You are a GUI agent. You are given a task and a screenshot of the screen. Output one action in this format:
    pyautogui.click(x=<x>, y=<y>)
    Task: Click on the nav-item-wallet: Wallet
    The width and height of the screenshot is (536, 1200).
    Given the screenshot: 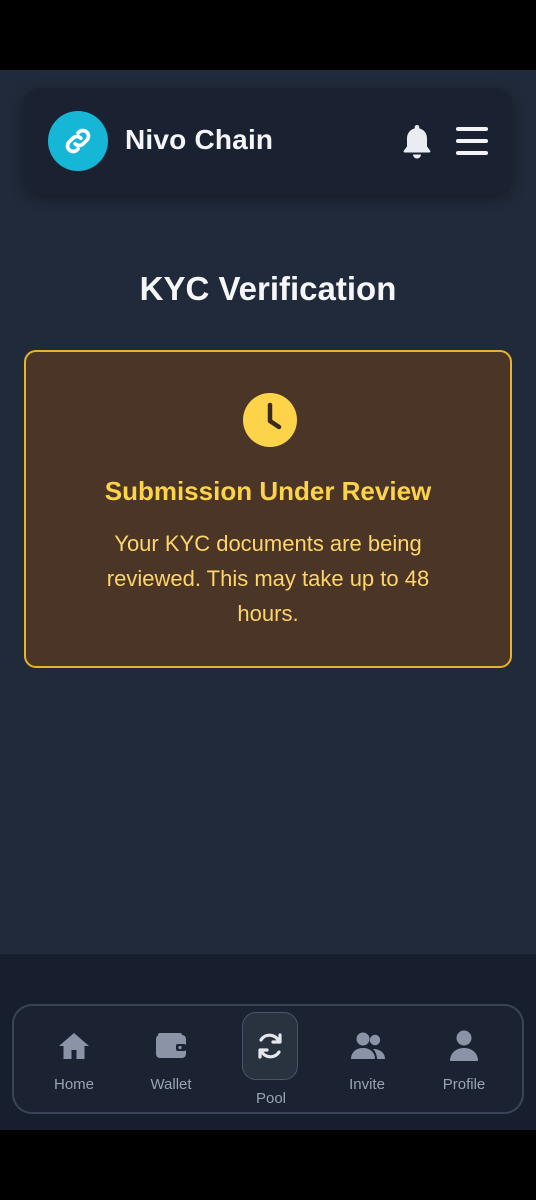 What is the action you would take?
    pyautogui.click(x=171, y=1059)
    